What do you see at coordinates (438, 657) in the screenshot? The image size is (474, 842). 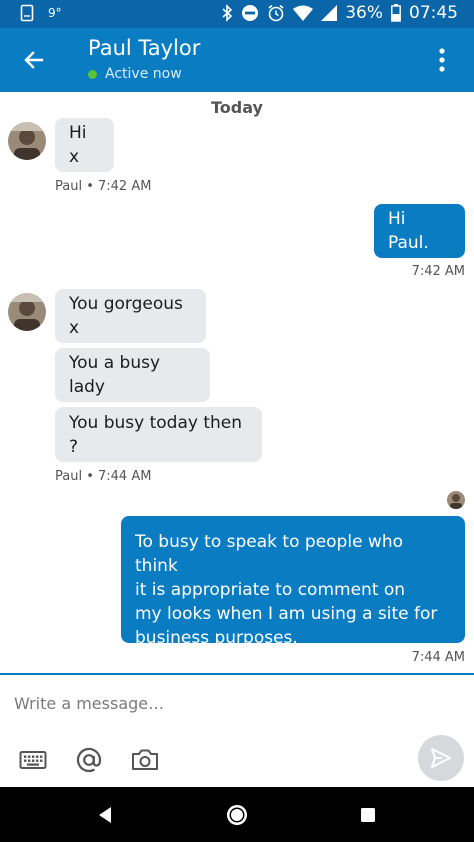 I see `message-meta: 7:44 AM` at bounding box center [438, 657].